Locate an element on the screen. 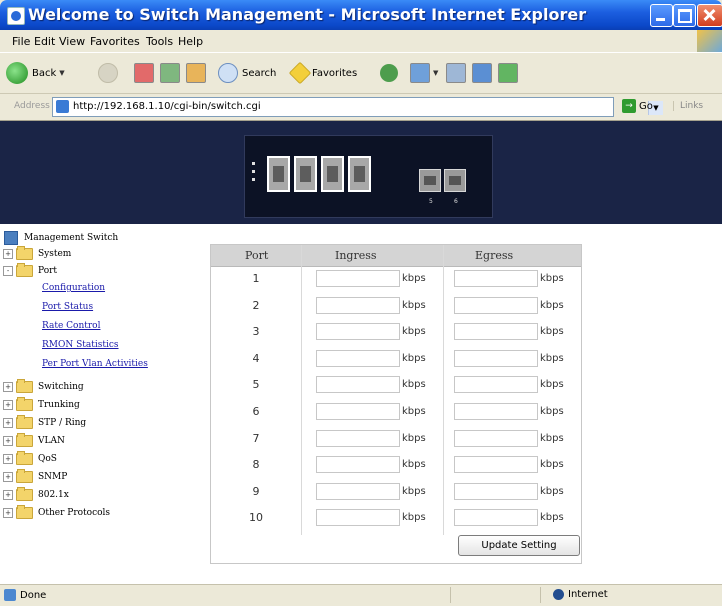 The height and width of the screenshot is (606, 722). port-number: 7 is located at coordinates (256, 438).